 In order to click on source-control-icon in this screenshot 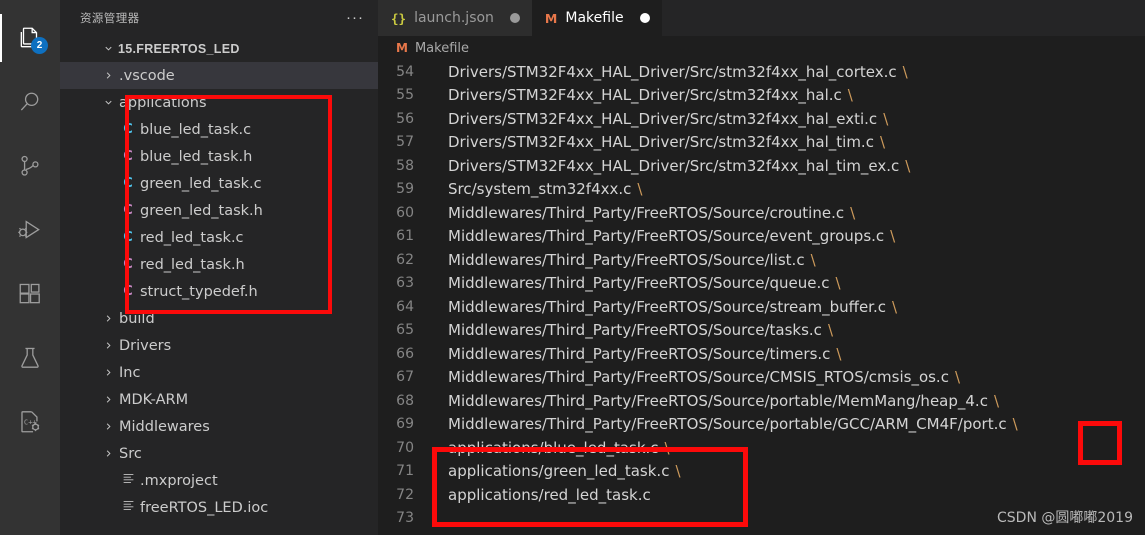, I will do `click(30, 166)`.